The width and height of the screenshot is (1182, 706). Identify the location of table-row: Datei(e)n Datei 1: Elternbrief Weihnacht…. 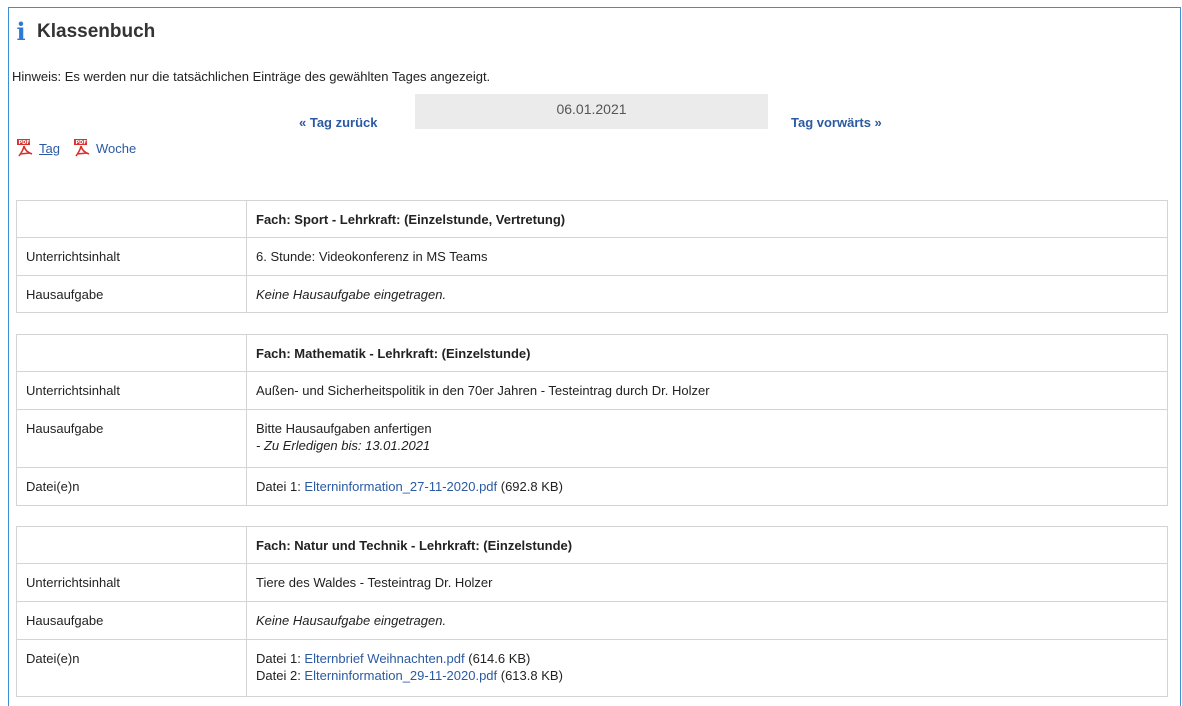
(592, 668).